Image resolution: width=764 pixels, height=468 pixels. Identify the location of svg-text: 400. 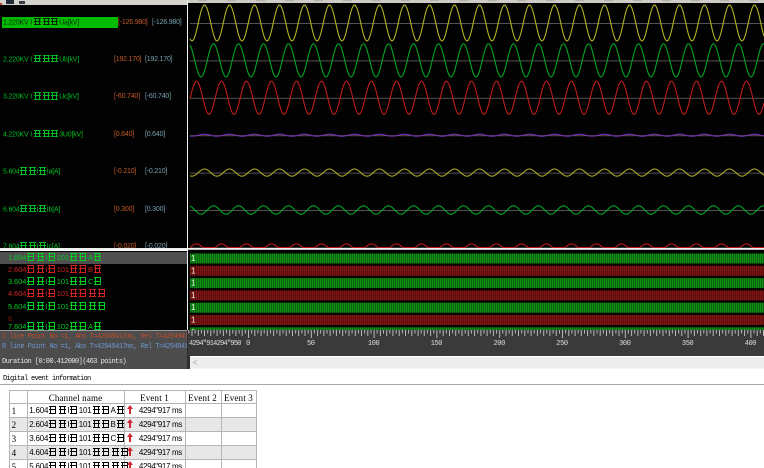
(751, 344).